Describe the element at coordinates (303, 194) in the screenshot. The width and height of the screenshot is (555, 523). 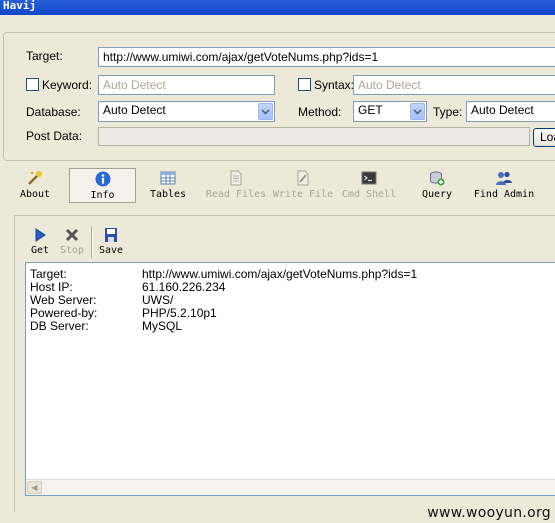
I see `toolbar-write-file-label: Write File` at that location.